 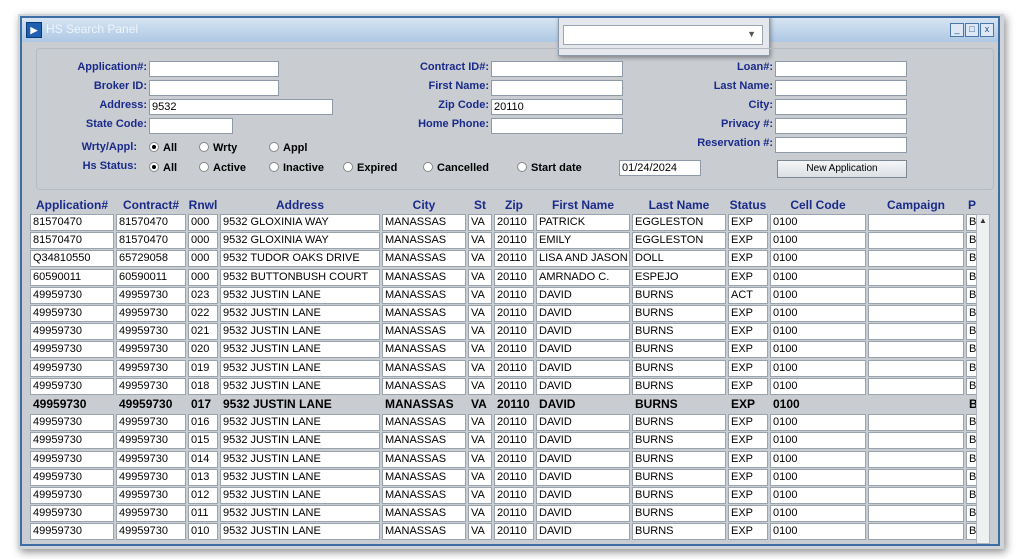 I want to click on cell-rnwl: 016, so click(x=203, y=423).